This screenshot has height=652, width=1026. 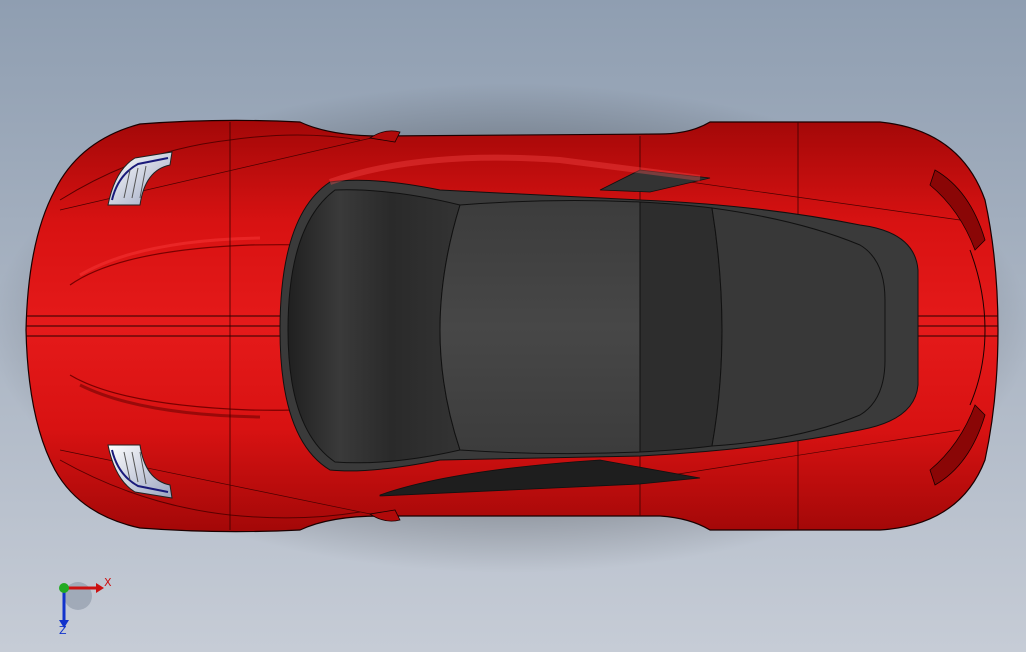 What do you see at coordinates (374, 326) in the screenshot?
I see `windscreen-glass` at bounding box center [374, 326].